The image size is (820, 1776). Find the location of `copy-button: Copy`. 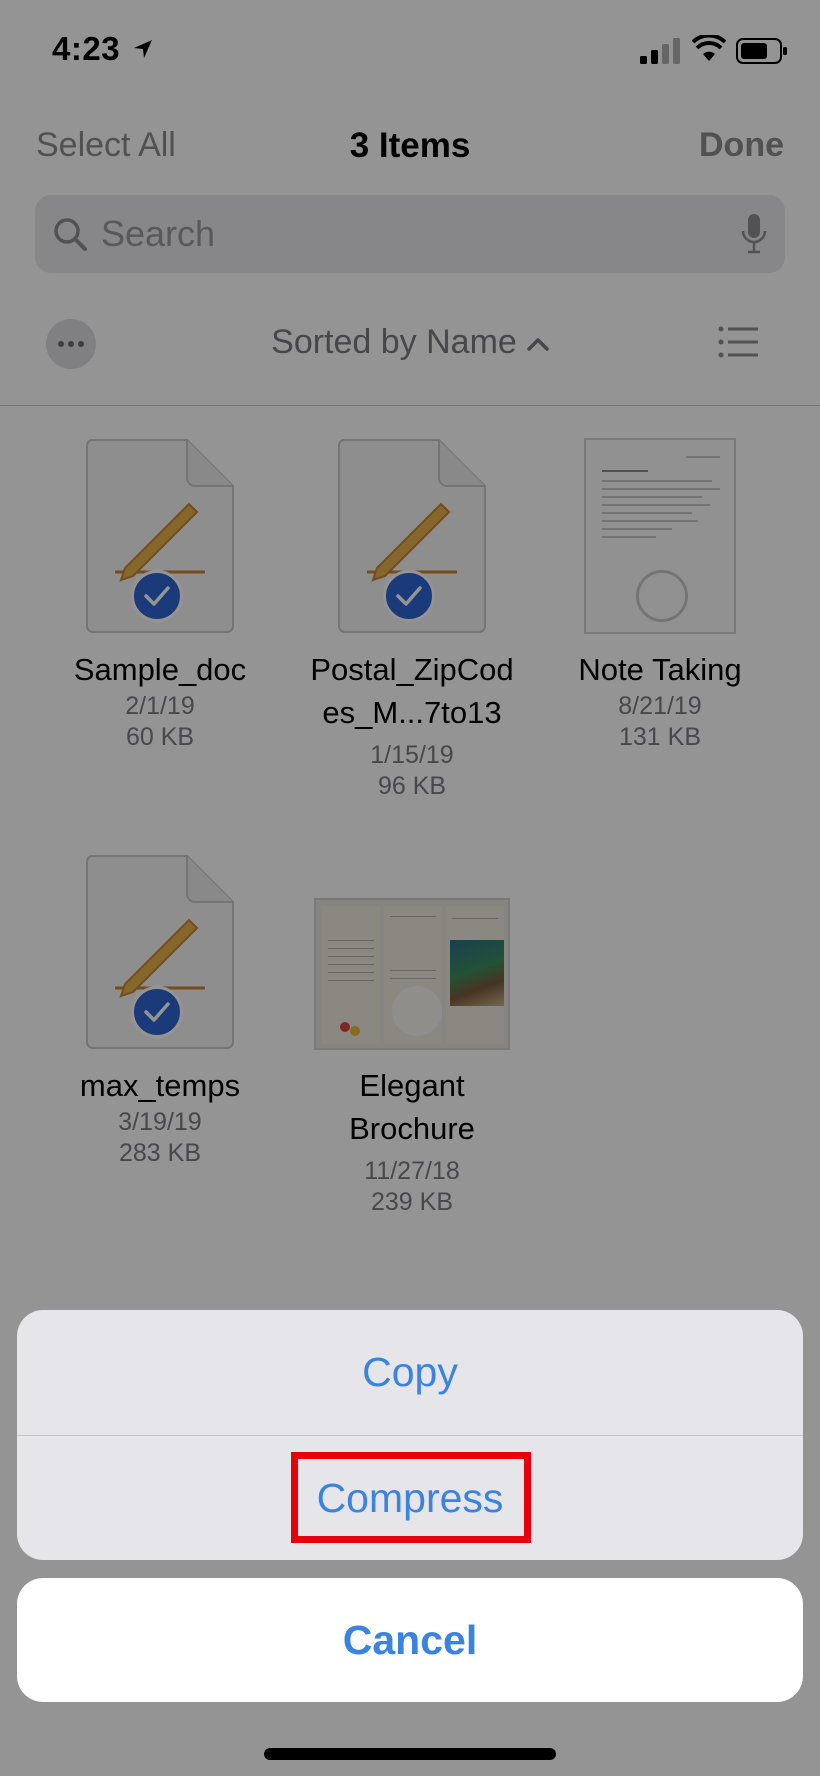

copy-button: Copy is located at coordinates (410, 1372).